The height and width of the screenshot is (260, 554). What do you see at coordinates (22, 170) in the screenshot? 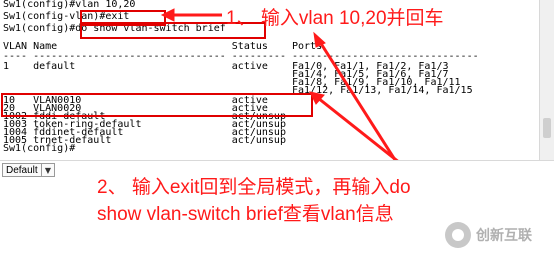
I see `session-select-value: Default` at bounding box center [22, 170].